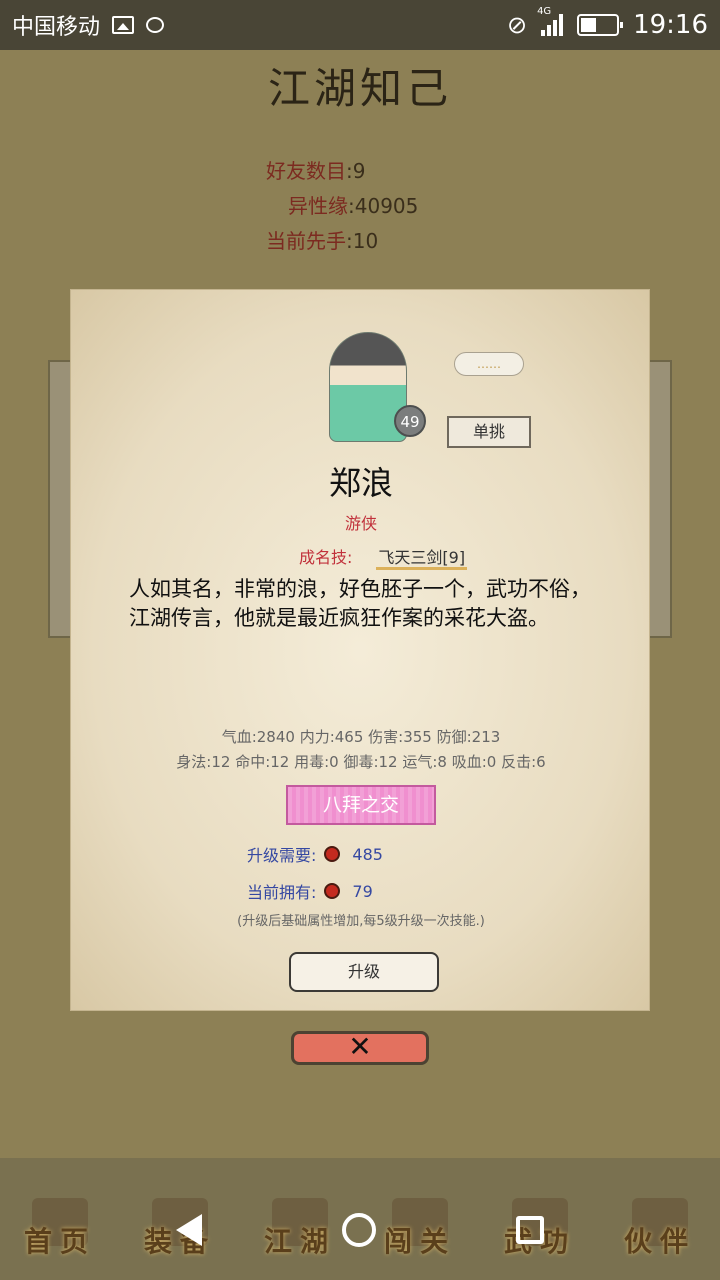 Image resolution: width=720 pixels, height=1280 pixels. I want to click on stat-value: :10, so click(362, 241).